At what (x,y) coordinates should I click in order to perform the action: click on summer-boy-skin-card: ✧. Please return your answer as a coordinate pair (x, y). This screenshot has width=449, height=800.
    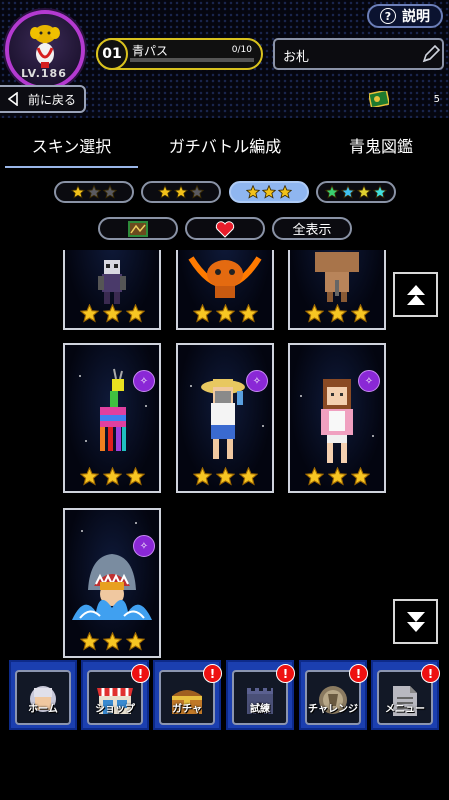
    Looking at the image, I should click on (225, 418).